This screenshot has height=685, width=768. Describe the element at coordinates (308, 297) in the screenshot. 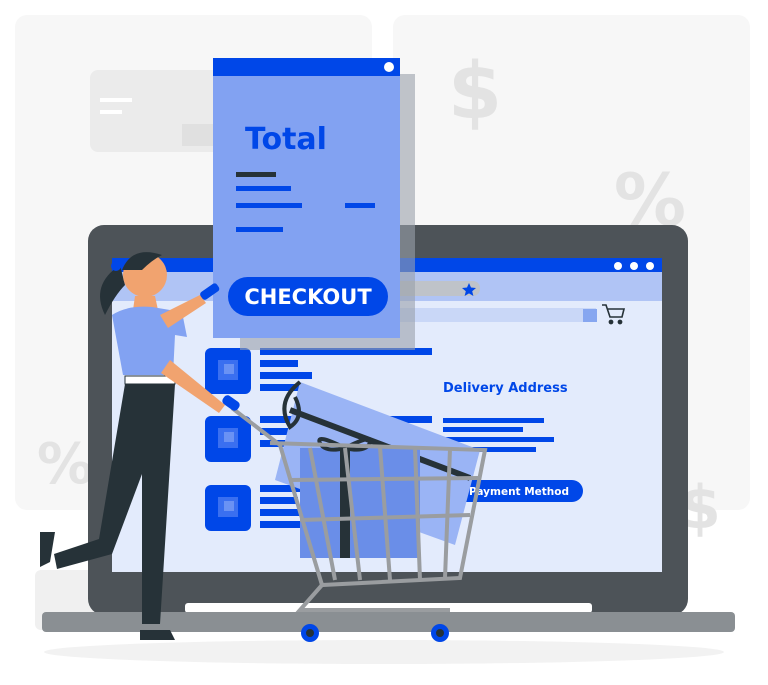

I see `checkout-label: CHECKOUT` at that location.